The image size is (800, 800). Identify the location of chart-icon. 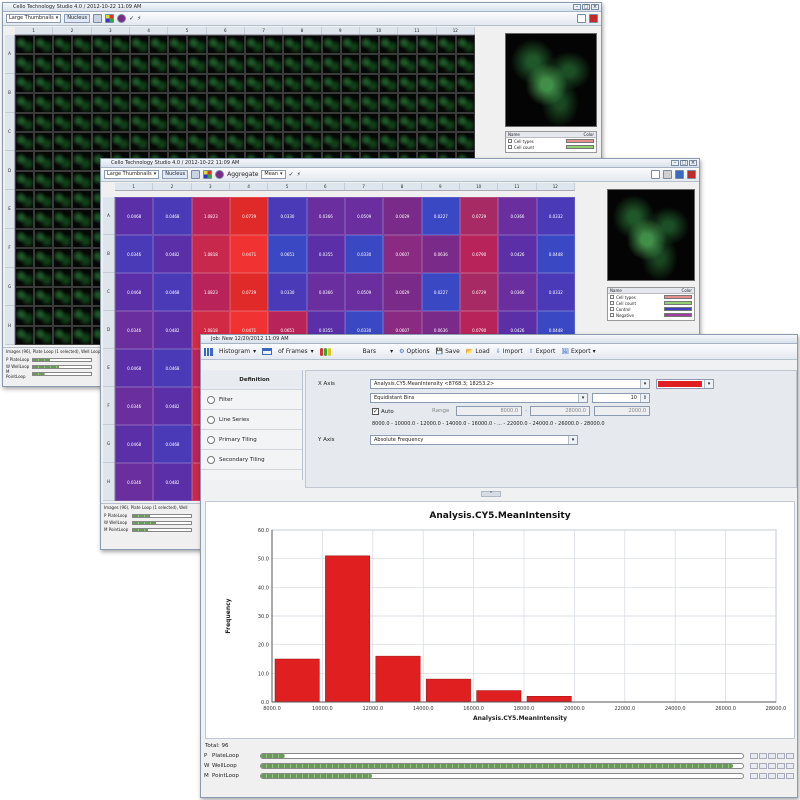
(581, 18).